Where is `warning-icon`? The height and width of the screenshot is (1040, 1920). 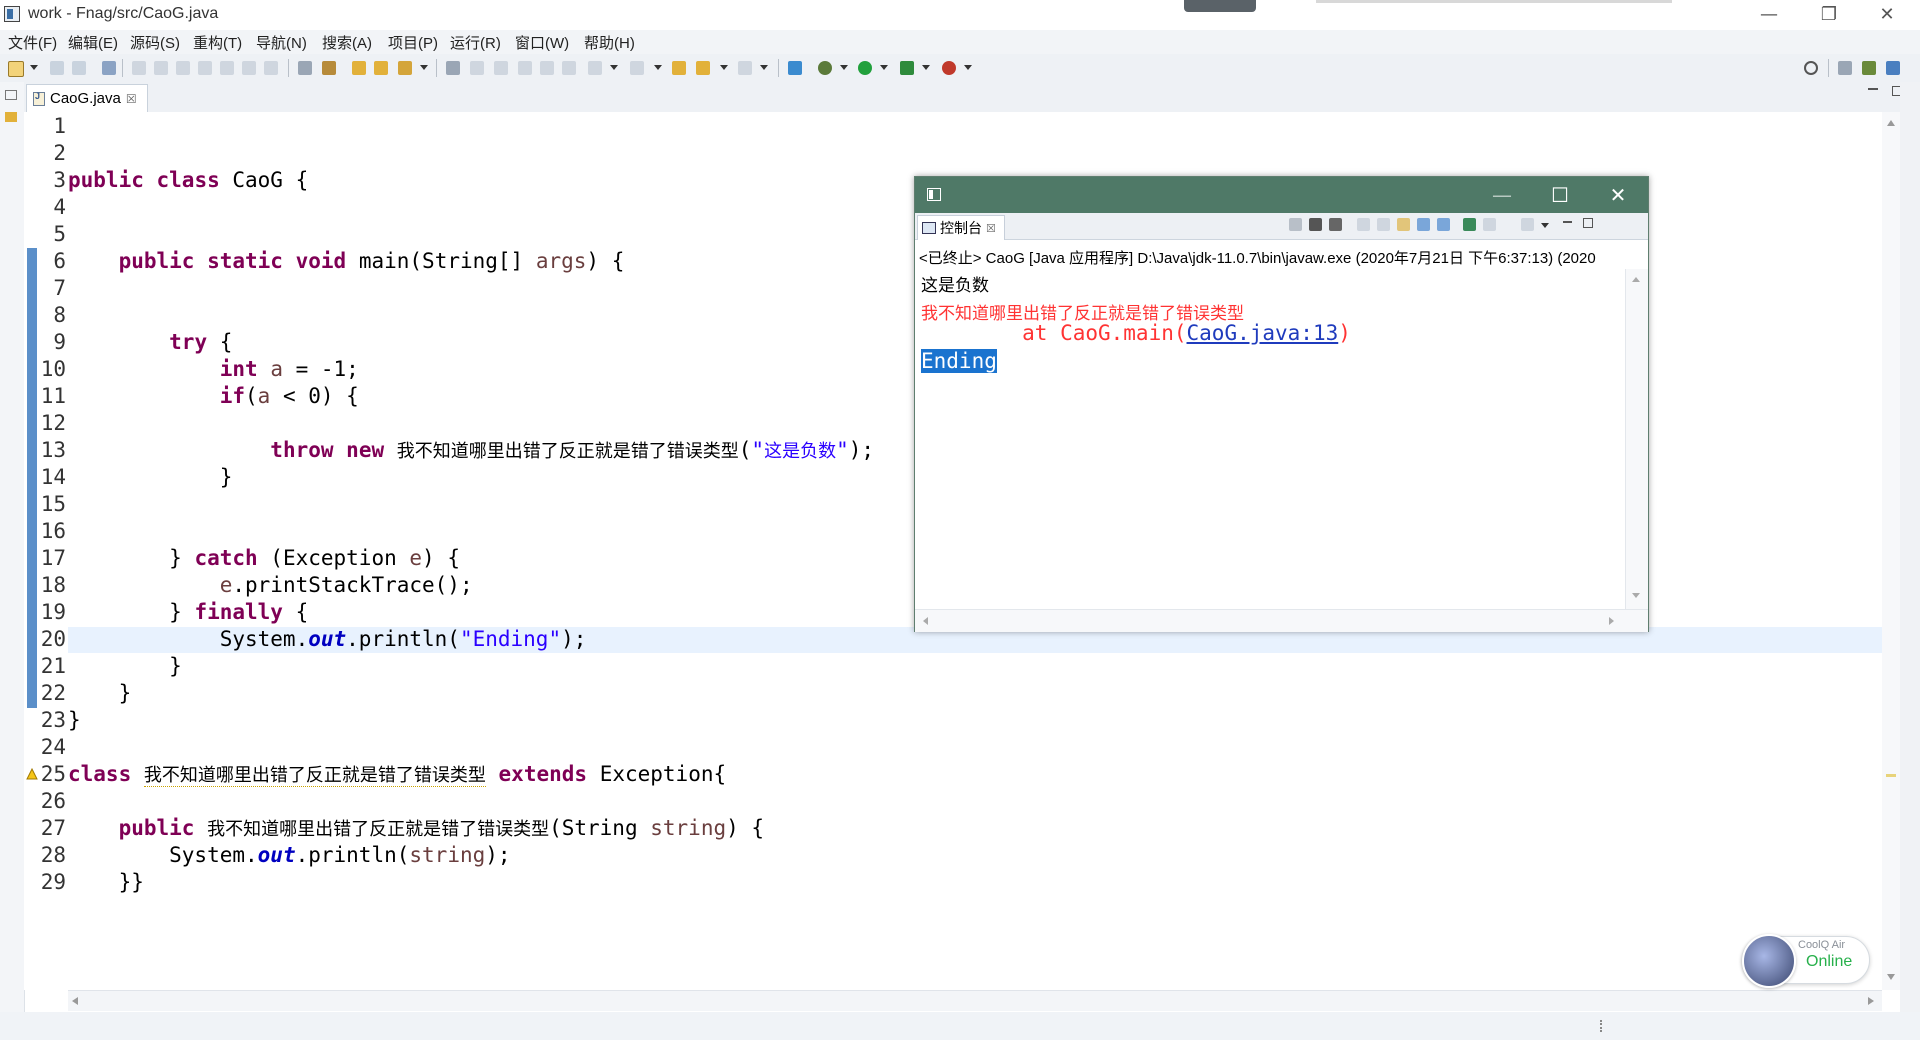 warning-icon is located at coordinates (32, 774).